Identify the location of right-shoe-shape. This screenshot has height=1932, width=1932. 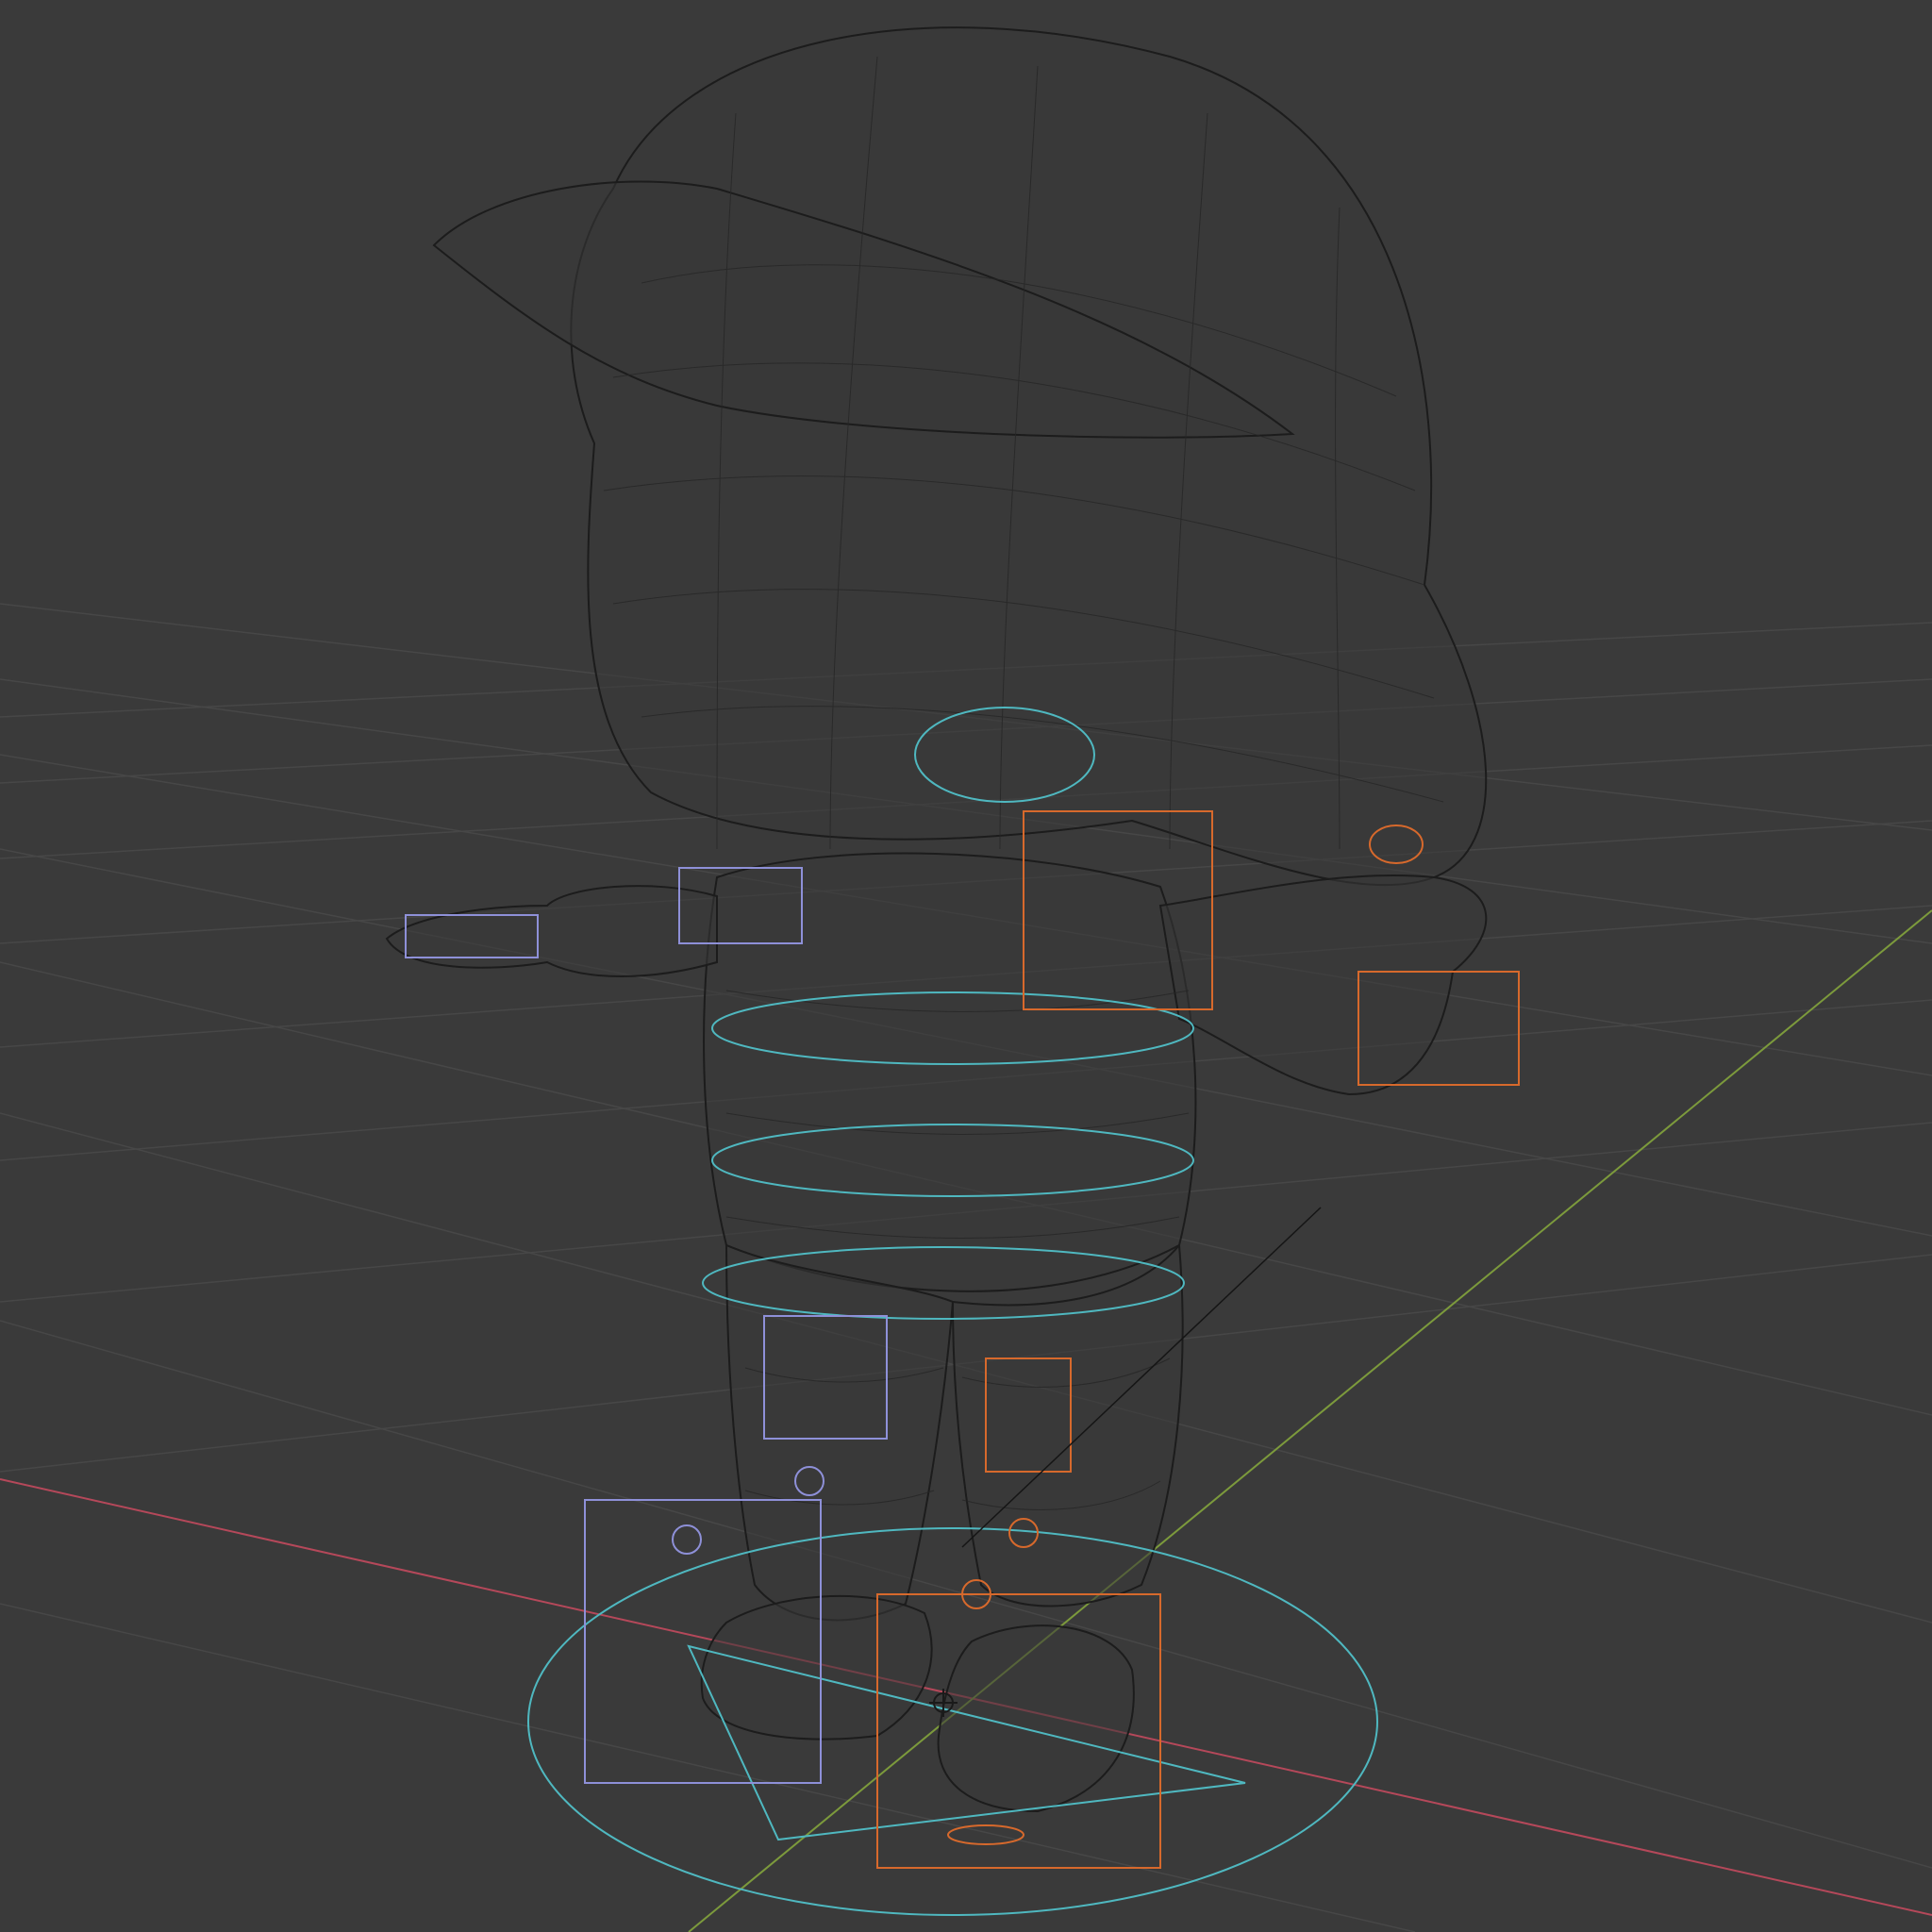
(1036, 1719).